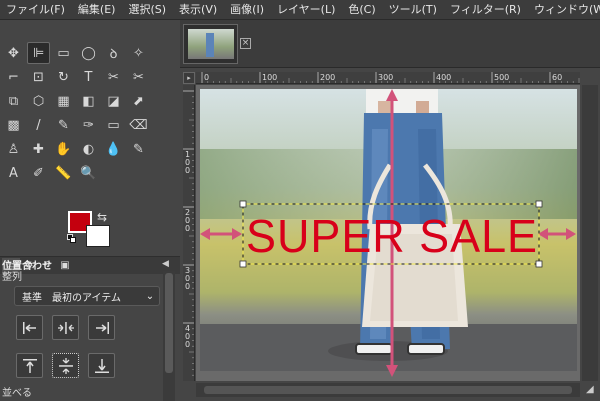 This screenshot has height=401, width=600. I want to click on unified-transform-tool-icon: ⊡, so click(38, 77).